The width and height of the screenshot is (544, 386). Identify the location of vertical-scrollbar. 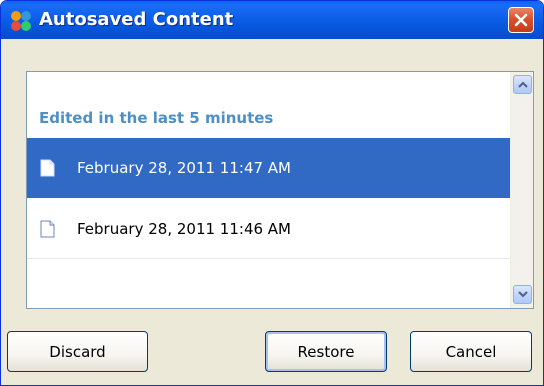
(521, 190).